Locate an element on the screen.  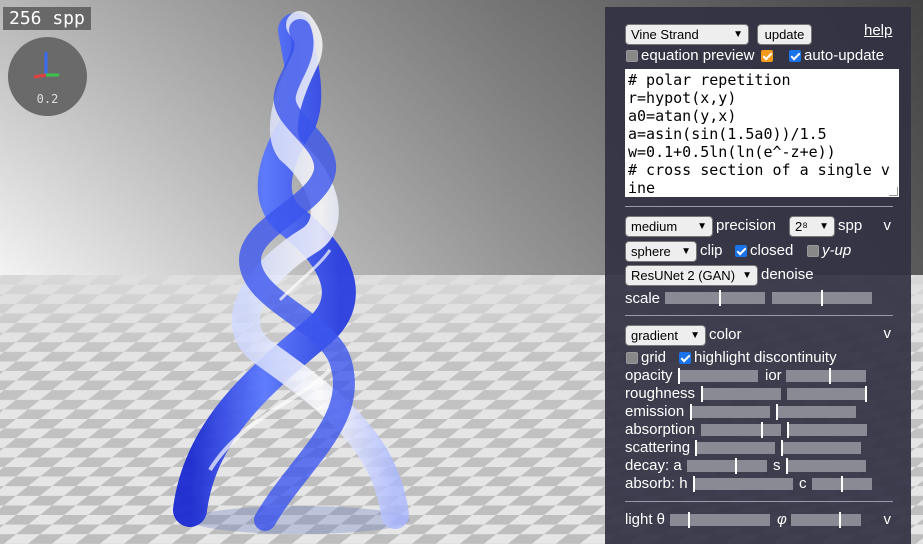
emission-slider-a is located at coordinates (730, 412).